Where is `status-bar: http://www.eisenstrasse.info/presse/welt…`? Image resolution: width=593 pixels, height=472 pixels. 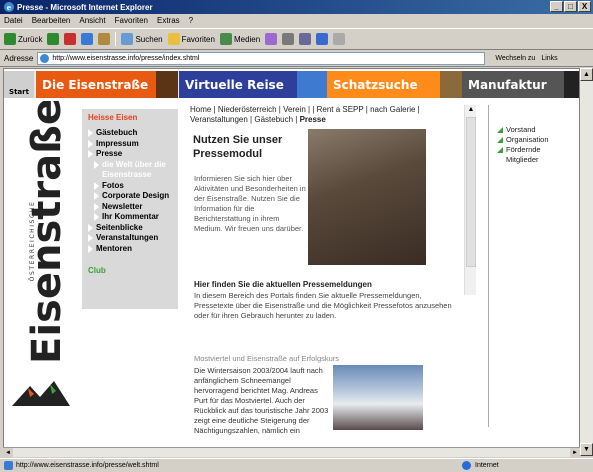 status-bar: http://www.eisenstrasse.info/presse/welt… is located at coordinates (296, 465).